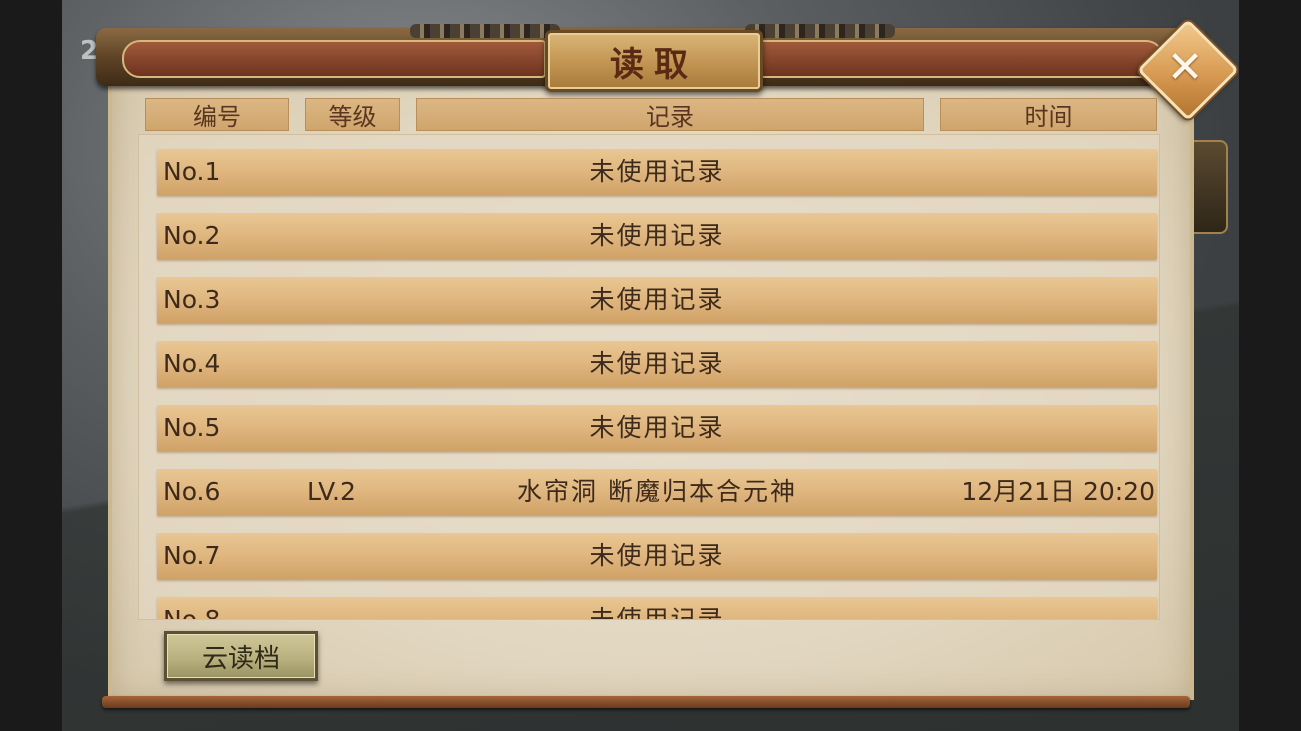 The width and height of the screenshot is (1301, 731). I want to click on slot-number: No.7, so click(192, 555).